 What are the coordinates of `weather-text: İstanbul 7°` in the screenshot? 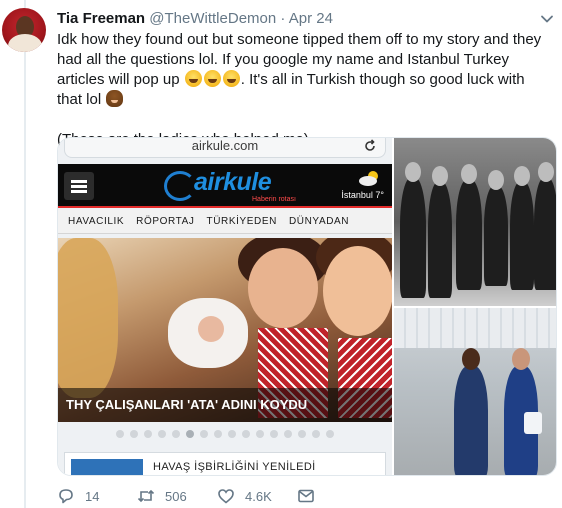 It's located at (362, 195).